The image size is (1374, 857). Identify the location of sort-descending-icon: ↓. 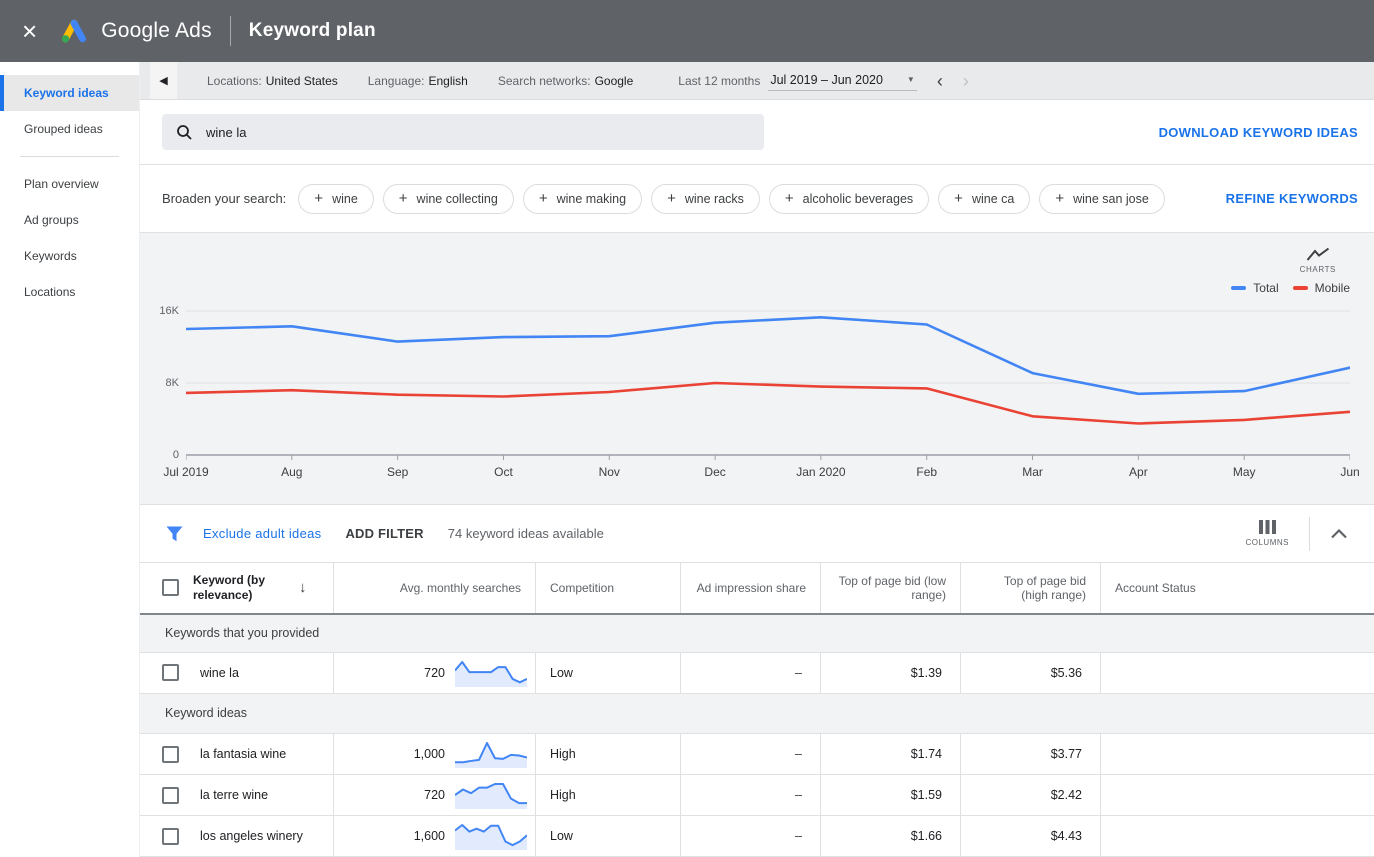
(303, 587).